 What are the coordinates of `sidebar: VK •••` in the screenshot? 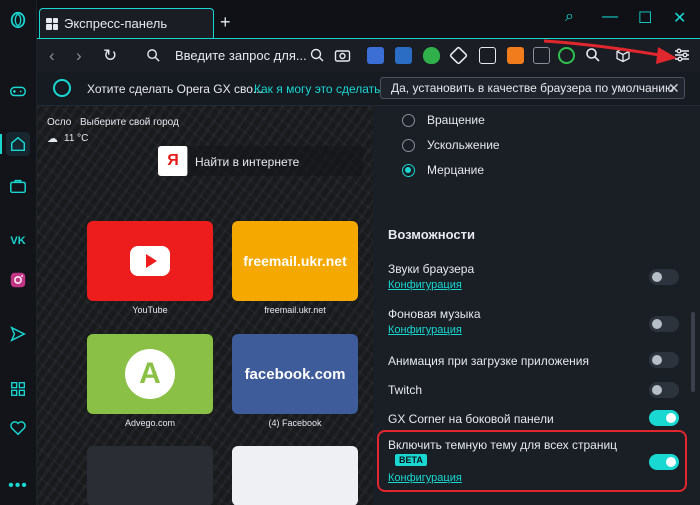 It's located at (18, 252).